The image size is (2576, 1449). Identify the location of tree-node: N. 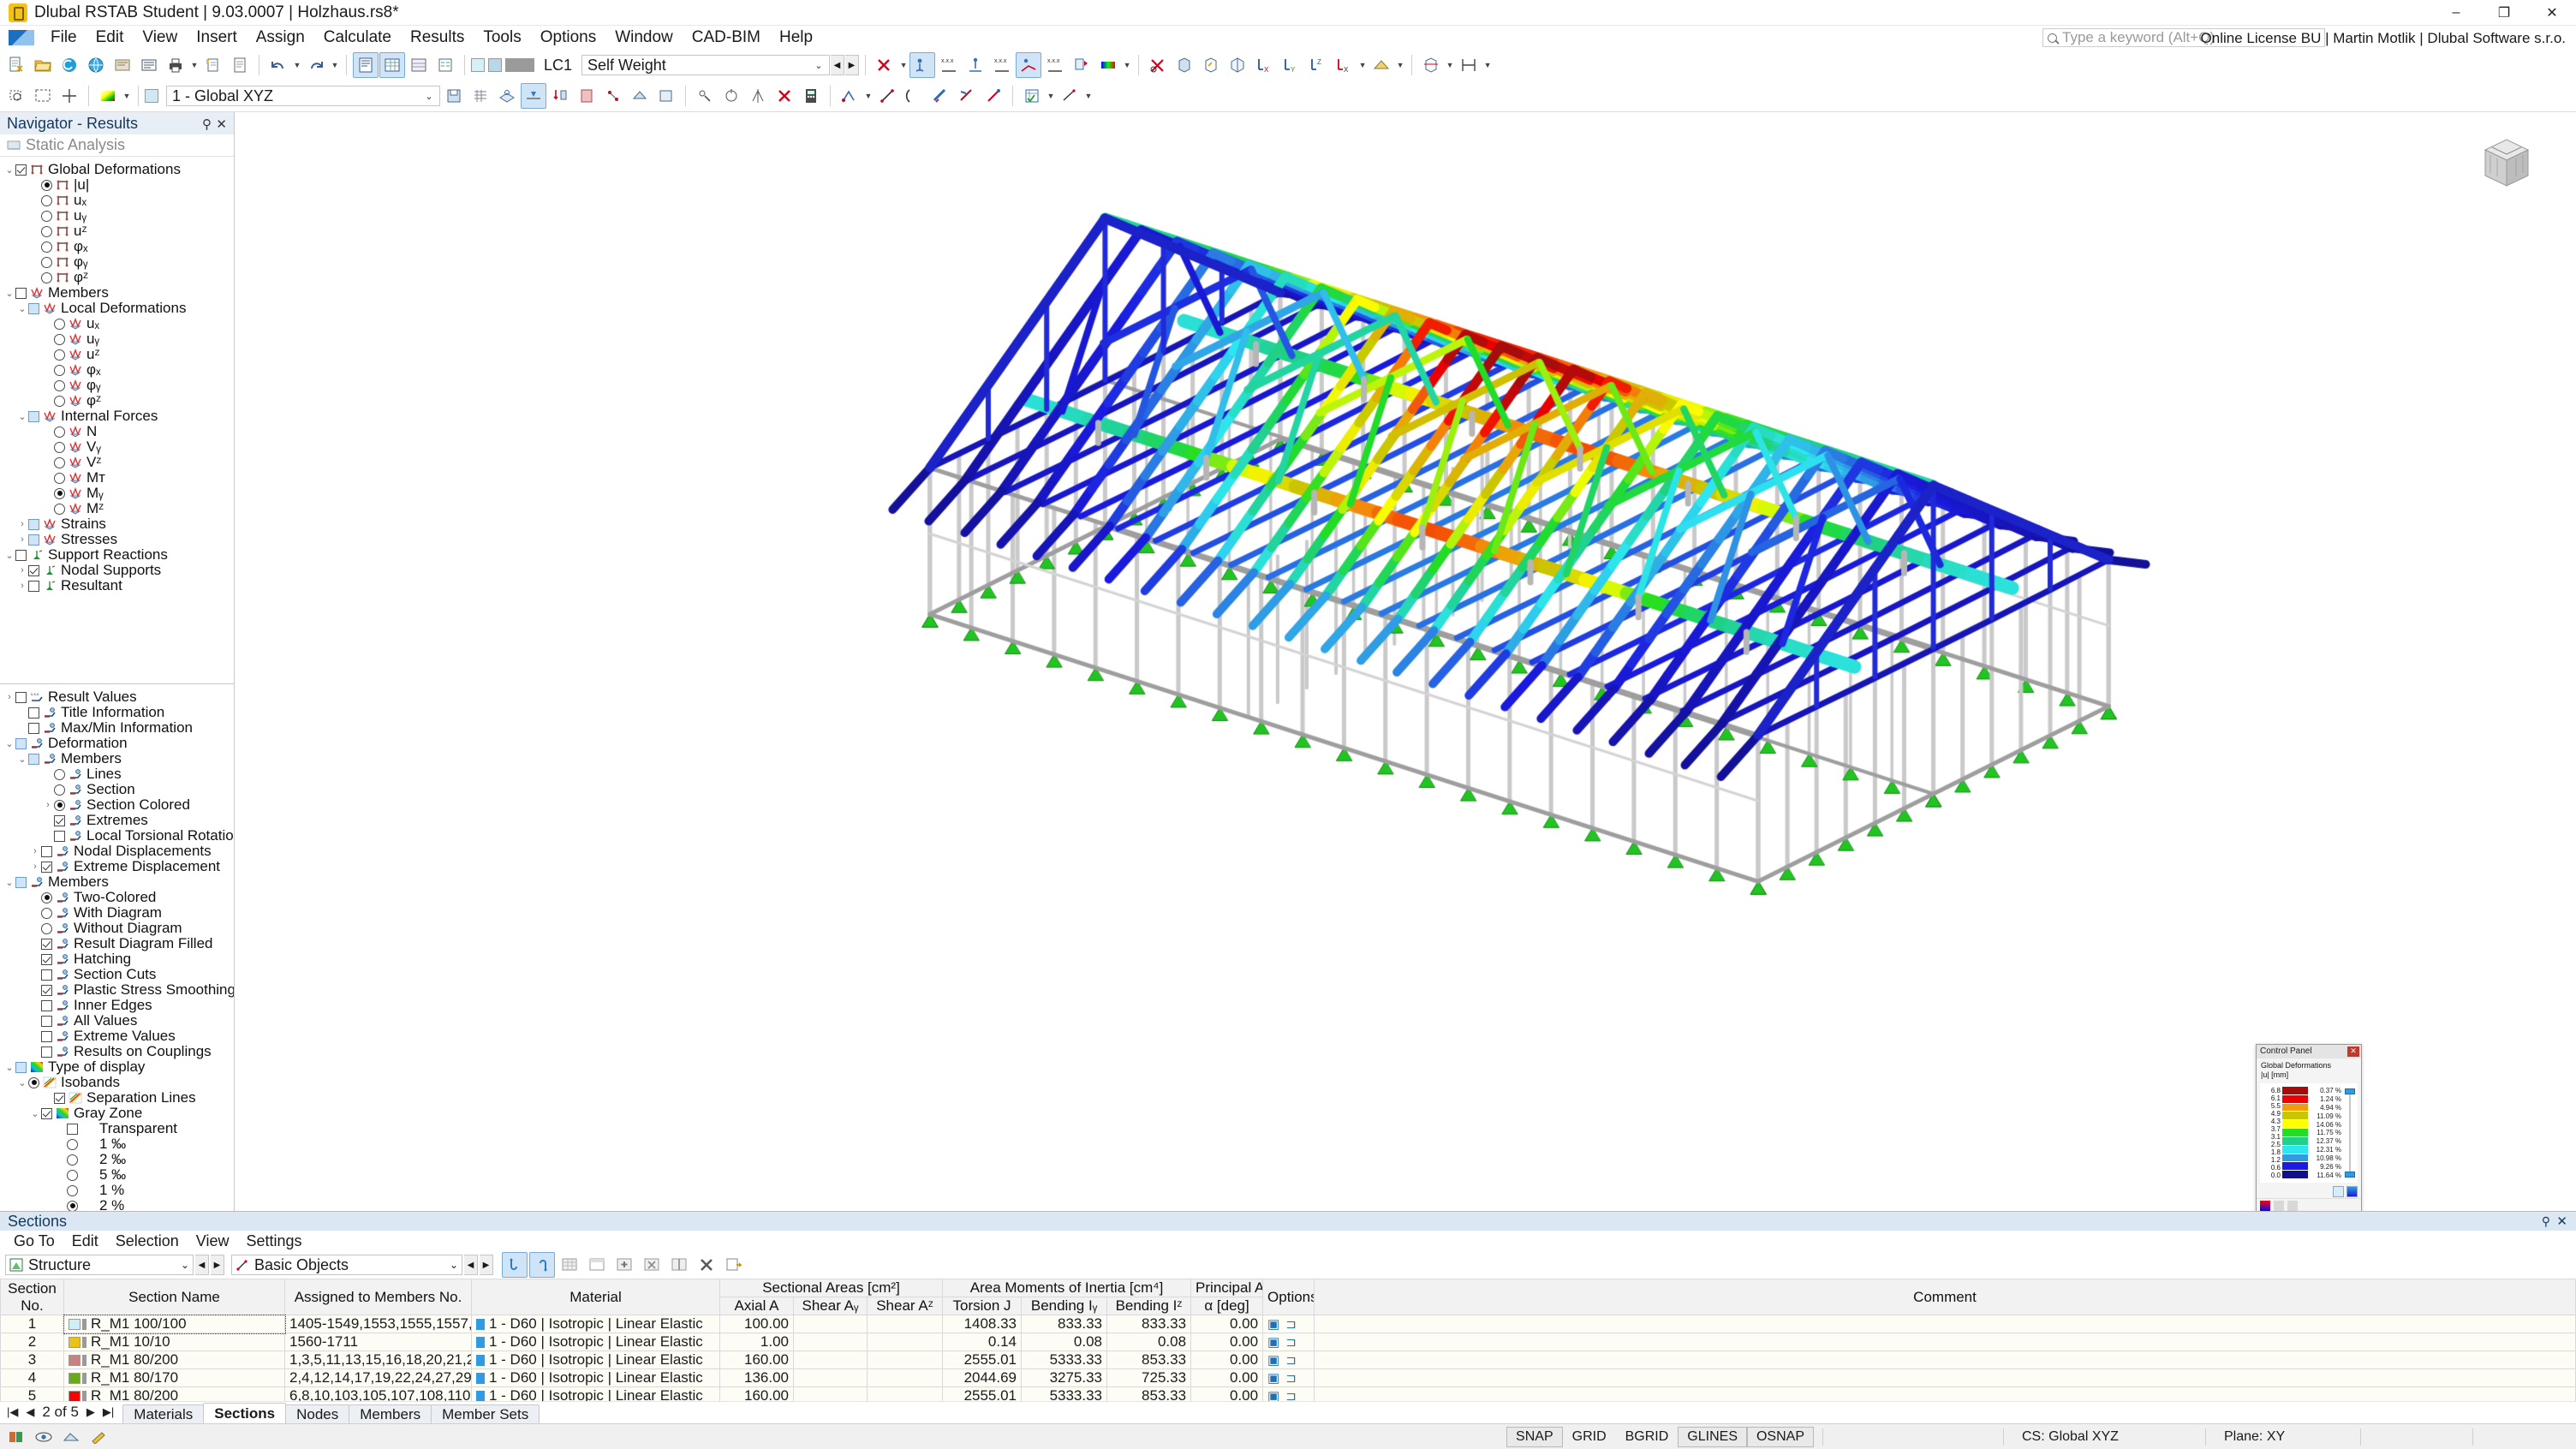
(117, 431).